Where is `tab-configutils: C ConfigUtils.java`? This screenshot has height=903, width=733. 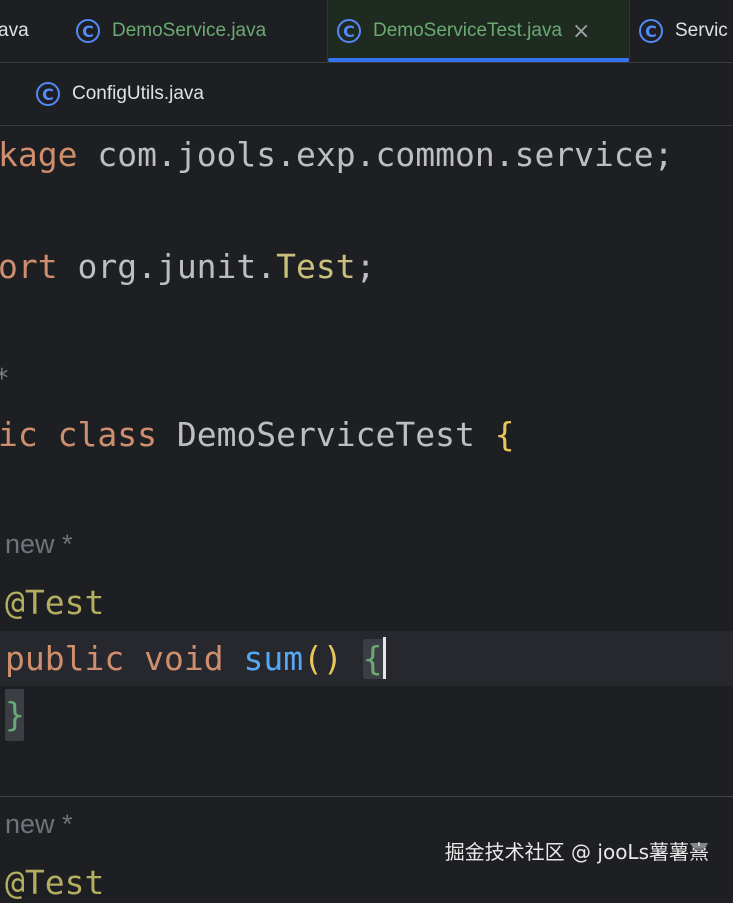
tab-configutils: C ConfigUtils.java is located at coordinates (120, 94).